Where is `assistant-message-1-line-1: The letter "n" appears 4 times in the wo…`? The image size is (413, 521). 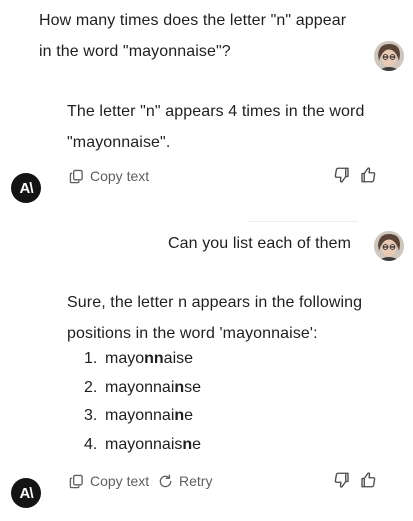
assistant-message-1-line-1: The letter "n" appears 4 times in the wo… is located at coordinates (216, 111).